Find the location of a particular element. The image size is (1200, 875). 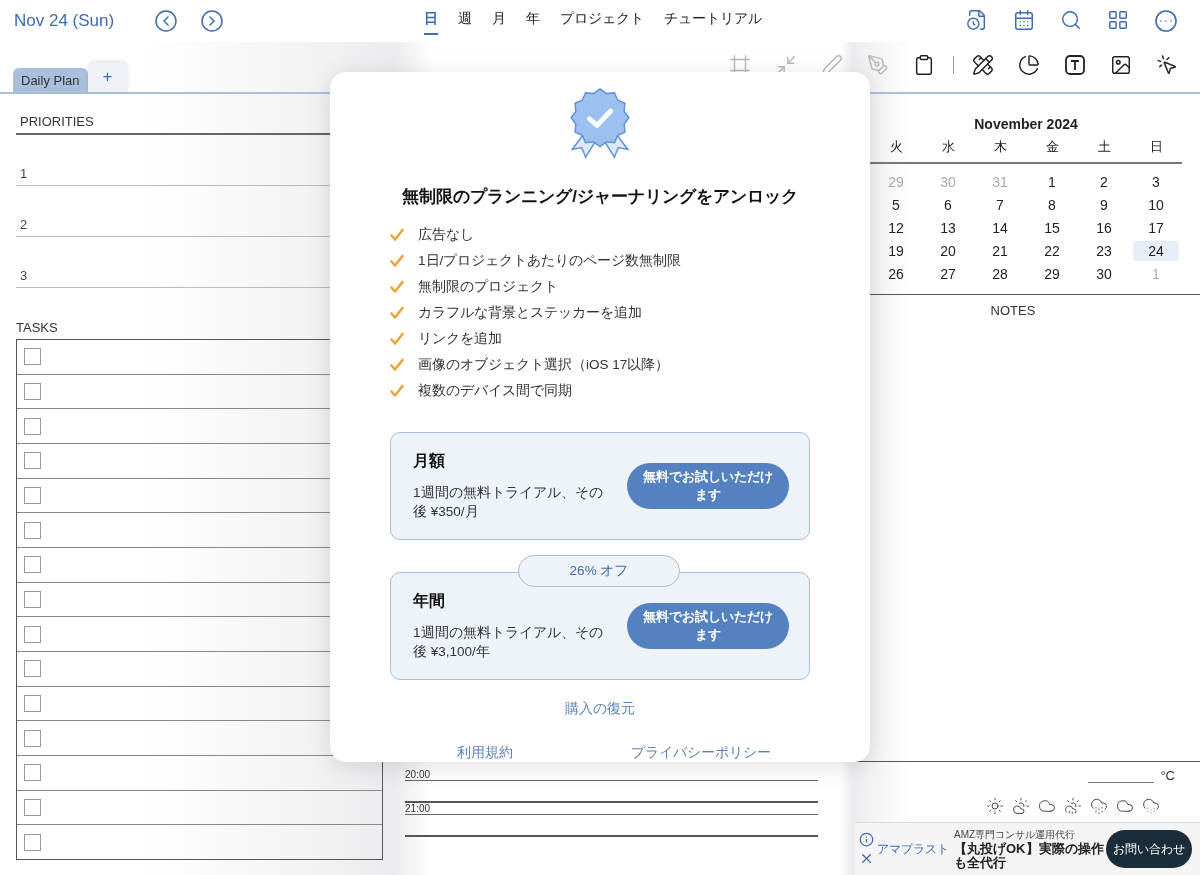

calendar-day: 27 is located at coordinates (948, 274).